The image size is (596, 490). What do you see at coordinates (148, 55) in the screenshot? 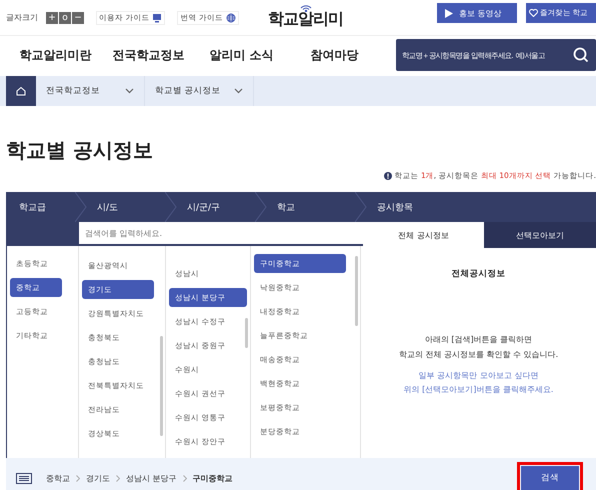
I see `nav-menu-item: 전국학교정보` at bounding box center [148, 55].